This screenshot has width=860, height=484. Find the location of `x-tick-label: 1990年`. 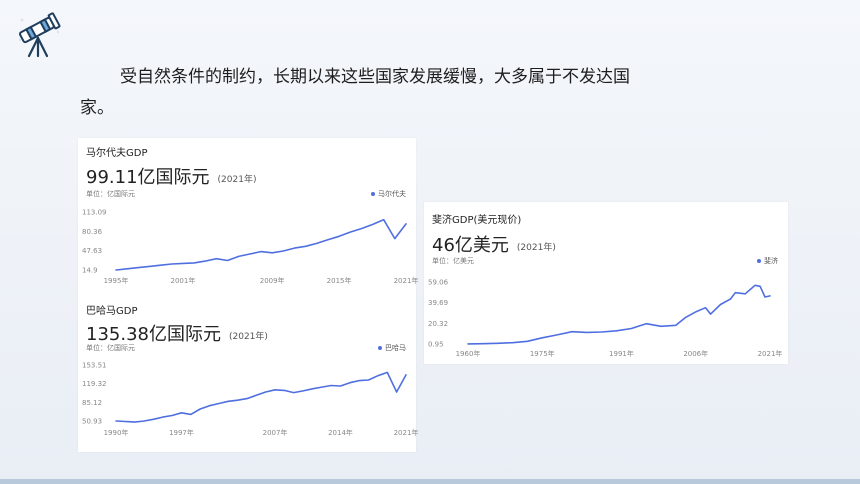

x-tick-label: 1990年 is located at coordinates (116, 432).